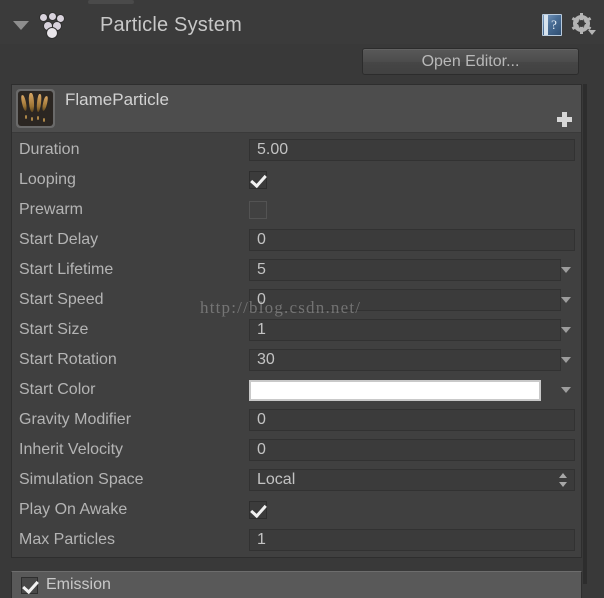 This screenshot has height=598, width=604. I want to click on emitter-name: FlameParticle, so click(117, 99).